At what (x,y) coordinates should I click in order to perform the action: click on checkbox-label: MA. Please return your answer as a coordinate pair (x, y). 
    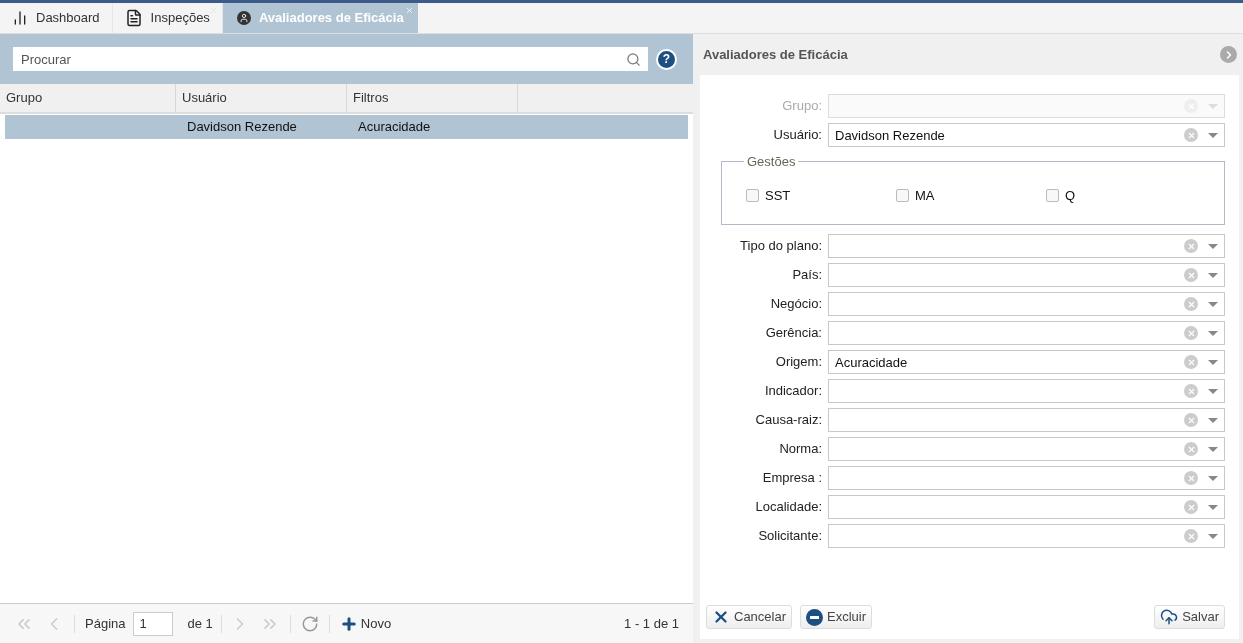
    Looking at the image, I should click on (925, 195).